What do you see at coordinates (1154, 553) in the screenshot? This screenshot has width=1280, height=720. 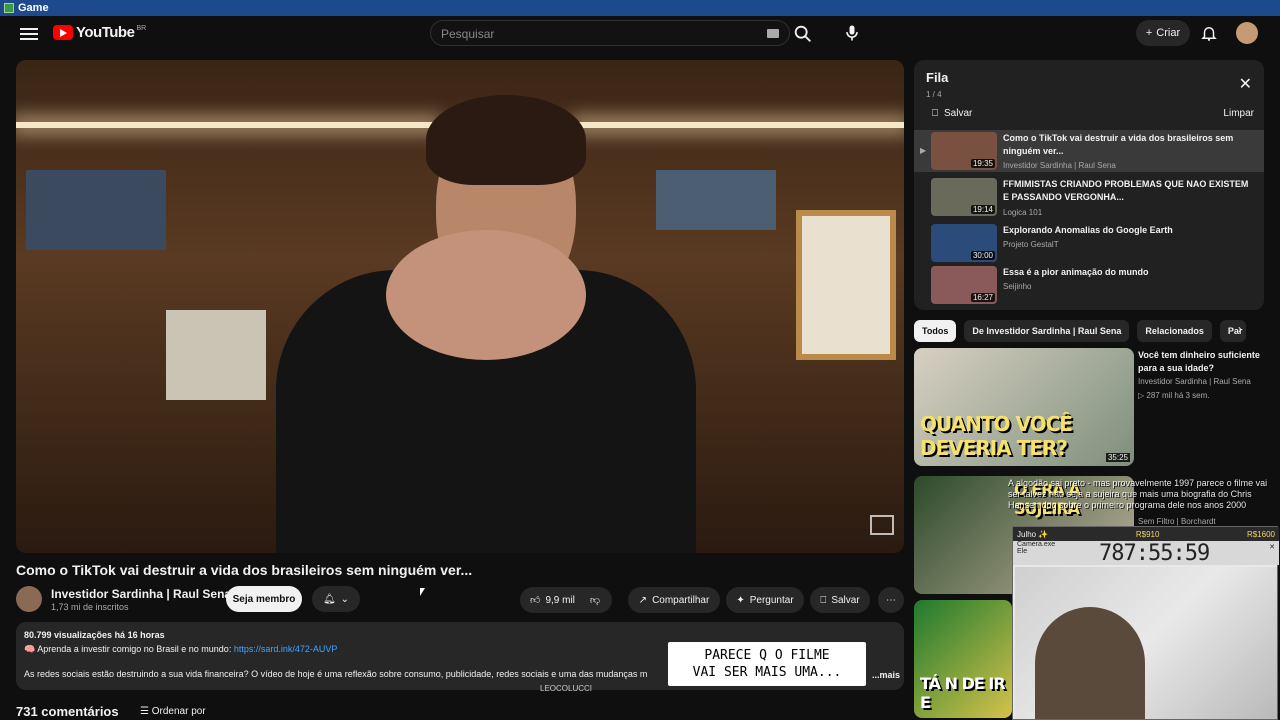 I see `countdown-value: 787:55:59` at bounding box center [1154, 553].